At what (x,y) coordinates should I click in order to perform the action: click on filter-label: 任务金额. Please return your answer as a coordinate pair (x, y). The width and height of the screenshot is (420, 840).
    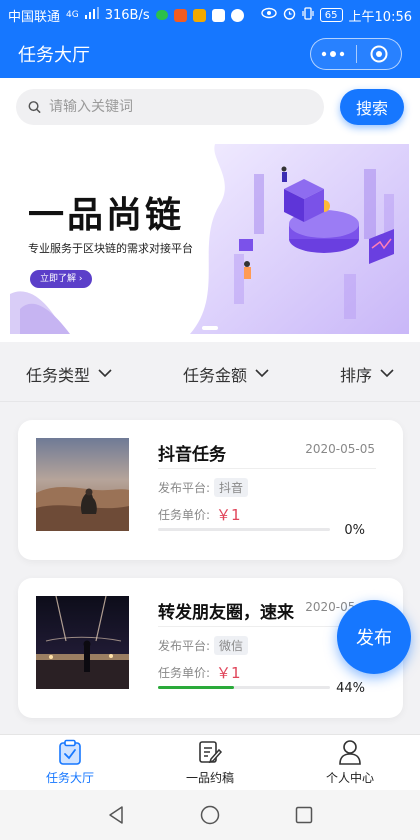
    Looking at the image, I should click on (214, 375).